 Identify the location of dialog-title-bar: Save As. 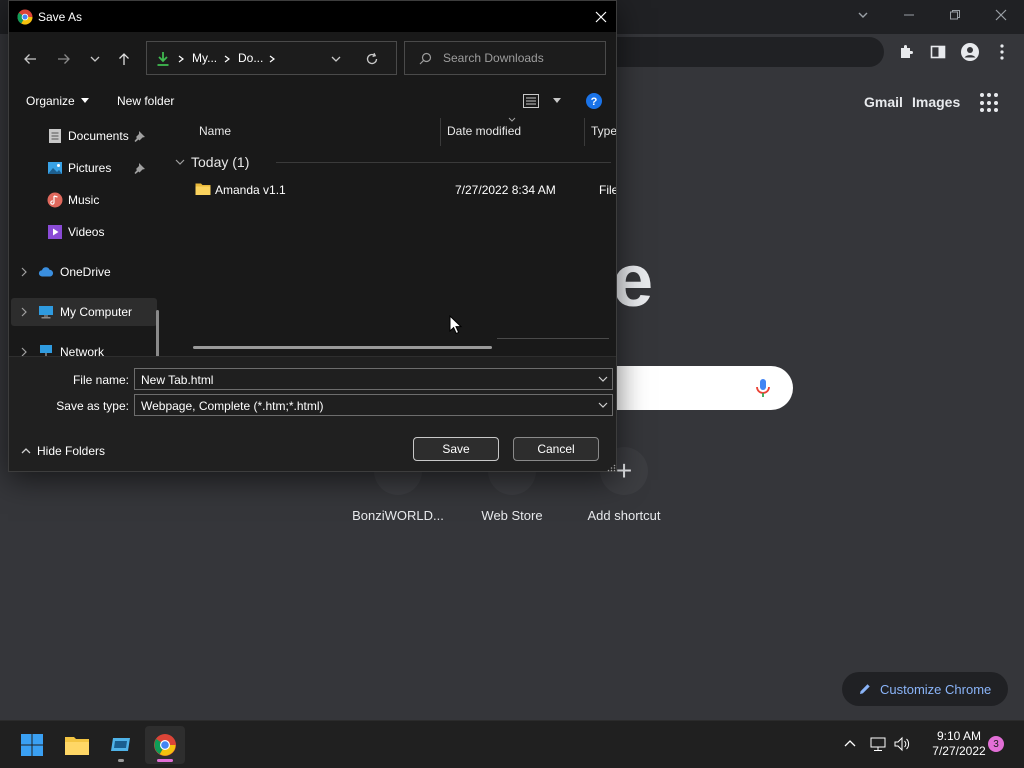
(312, 16).